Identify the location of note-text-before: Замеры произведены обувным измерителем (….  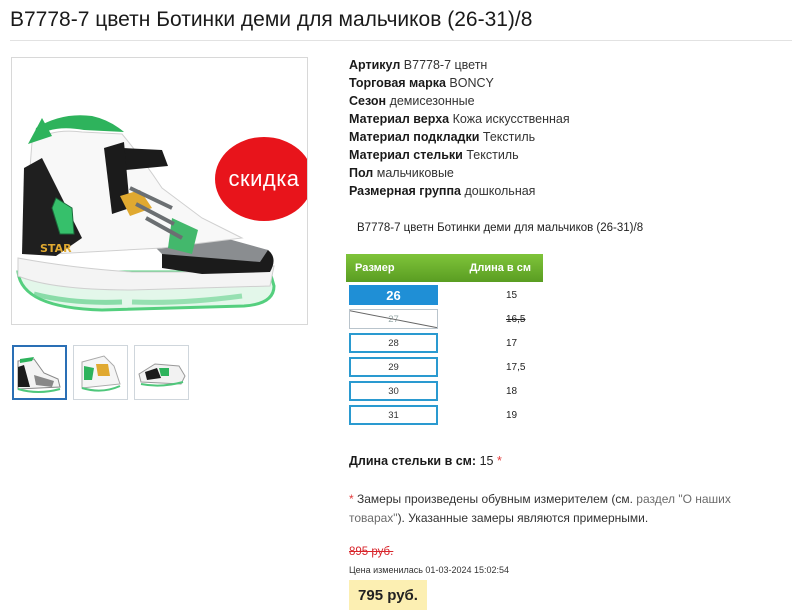
(495, 499).